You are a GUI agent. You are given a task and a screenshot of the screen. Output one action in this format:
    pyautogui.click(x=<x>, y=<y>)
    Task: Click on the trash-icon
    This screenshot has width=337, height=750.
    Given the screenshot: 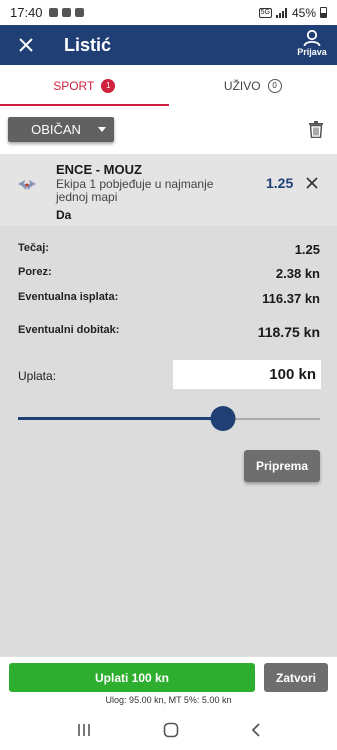 What is the action you would take?
    pyautogui.click(x=316, y=132)
    